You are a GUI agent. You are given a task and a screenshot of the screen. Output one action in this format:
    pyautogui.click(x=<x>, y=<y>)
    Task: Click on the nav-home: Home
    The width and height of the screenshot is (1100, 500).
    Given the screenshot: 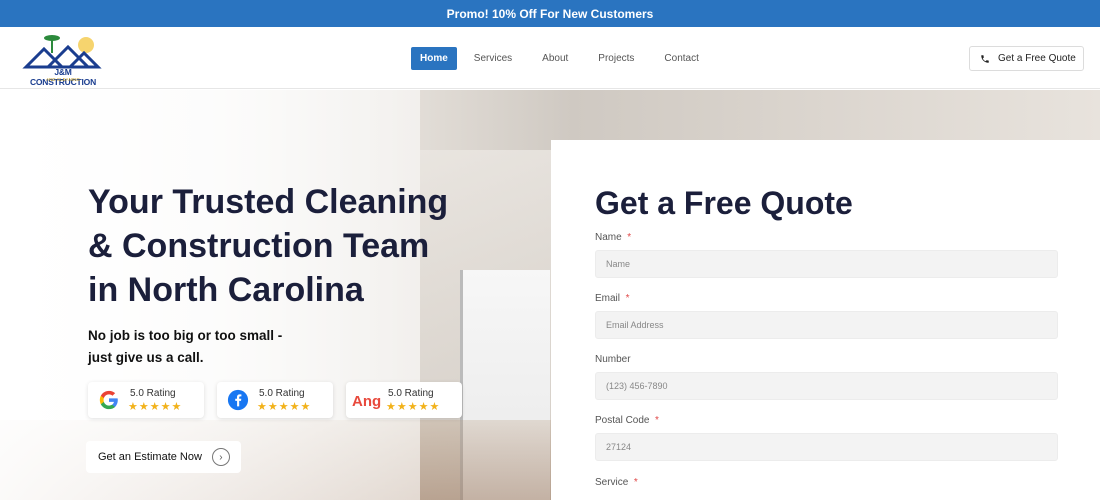 What is the action you would take?
    pyautogui.click(x=434, y=58)
    